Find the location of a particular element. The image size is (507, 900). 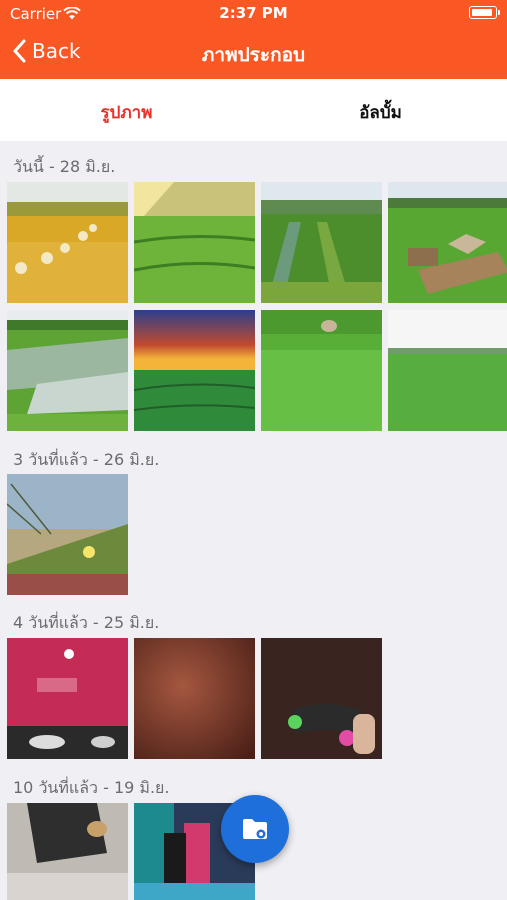

page-title: ภาพประกอบ is located at coordinates (253, 55).